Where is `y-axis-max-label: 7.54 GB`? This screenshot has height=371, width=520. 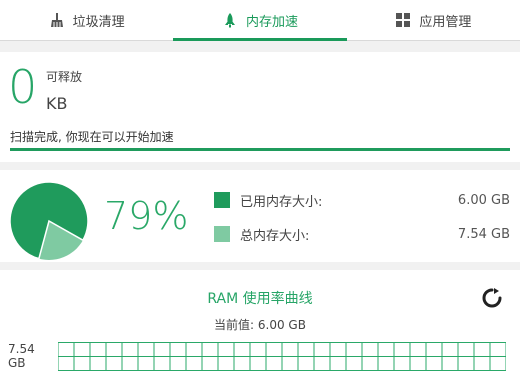
y-axis-max-label: 7.54 GB is located at coordinates (21, 356).